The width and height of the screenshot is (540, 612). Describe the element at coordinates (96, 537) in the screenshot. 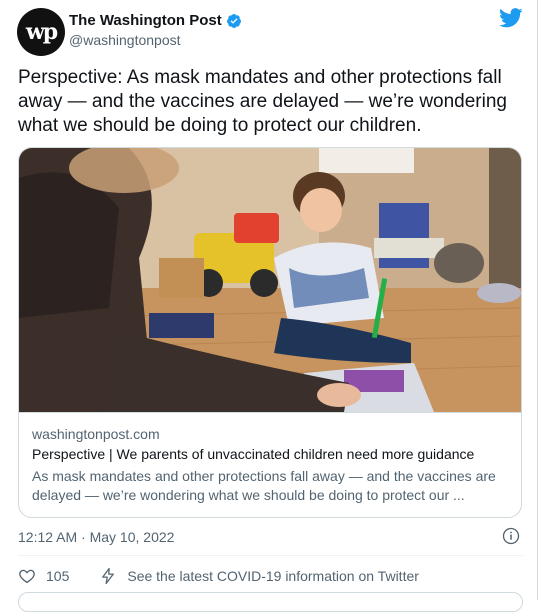

I see `tweet-timestamp: 12:12 AM · May 10, 2022` at that location.